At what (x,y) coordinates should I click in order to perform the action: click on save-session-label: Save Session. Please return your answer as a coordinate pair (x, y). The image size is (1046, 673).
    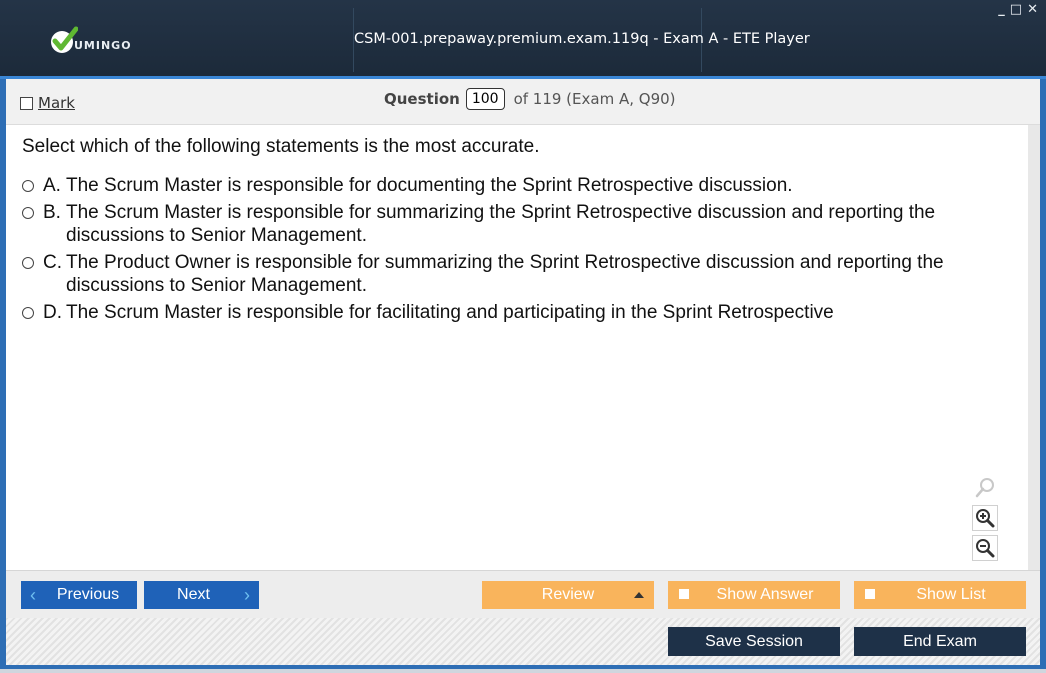
    Looking at the image, I should click on (754, 641).